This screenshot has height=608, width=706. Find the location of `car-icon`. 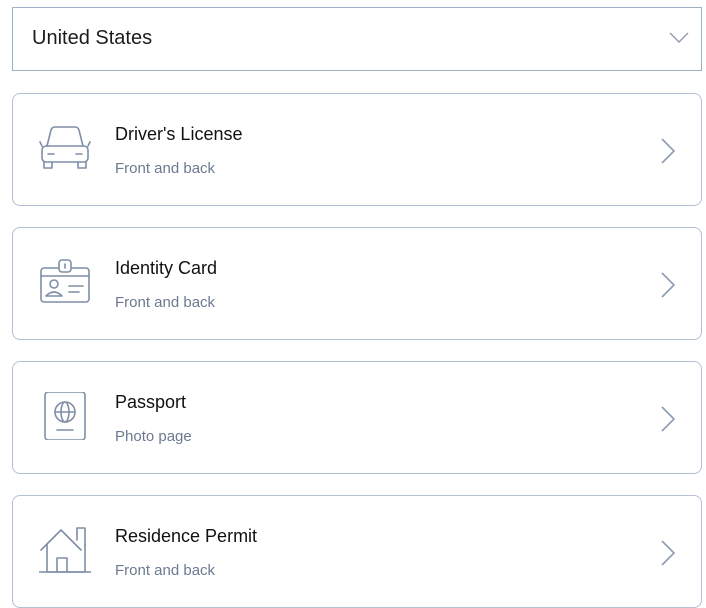

car-icon is located at coordinates (65, 147).